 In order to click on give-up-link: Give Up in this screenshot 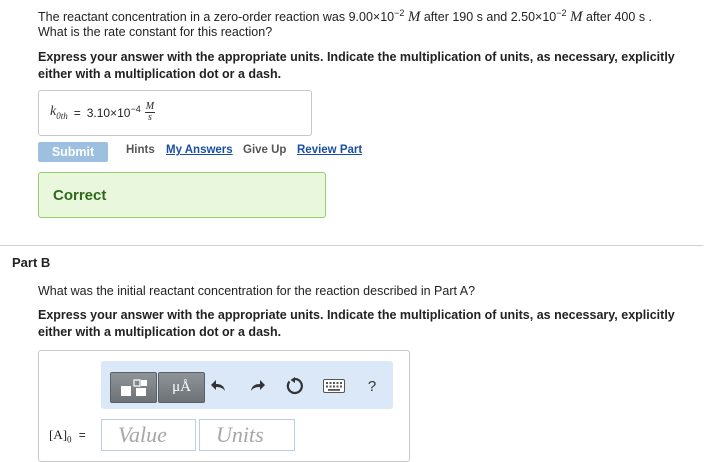, I will do `click(264, 150)`.